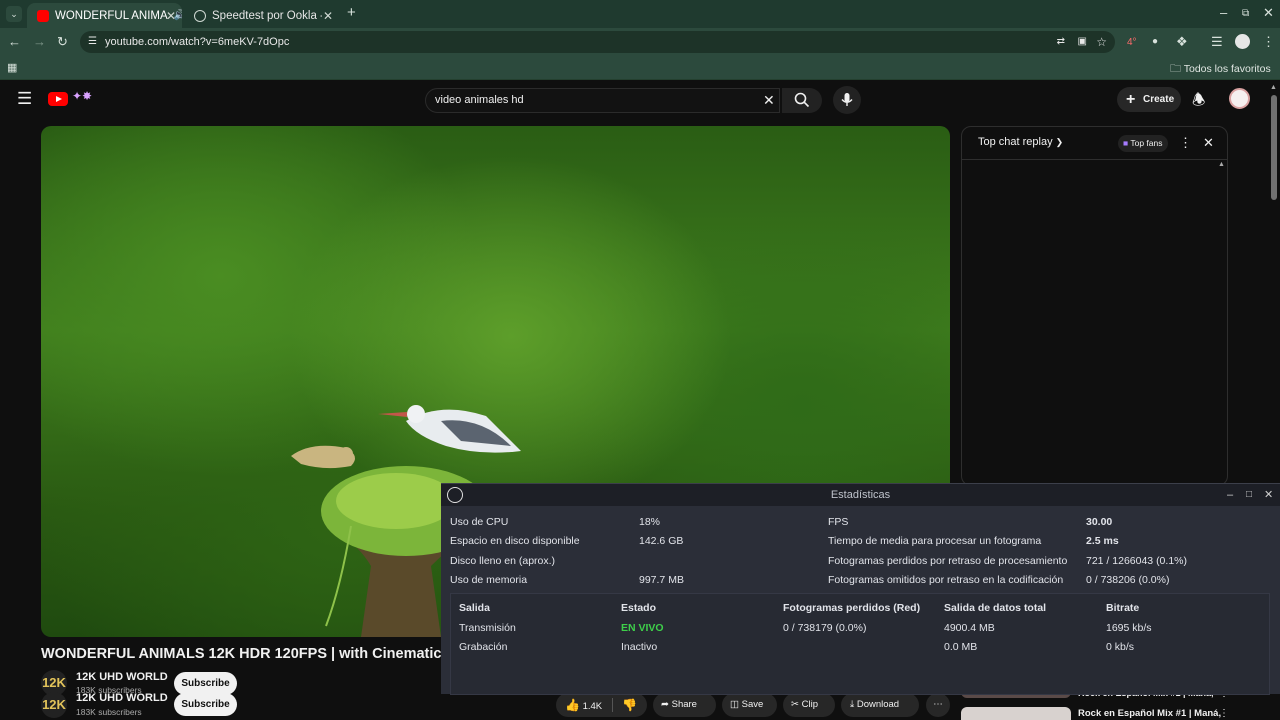  I want to click on back-icon: ←, so click(14, 42).